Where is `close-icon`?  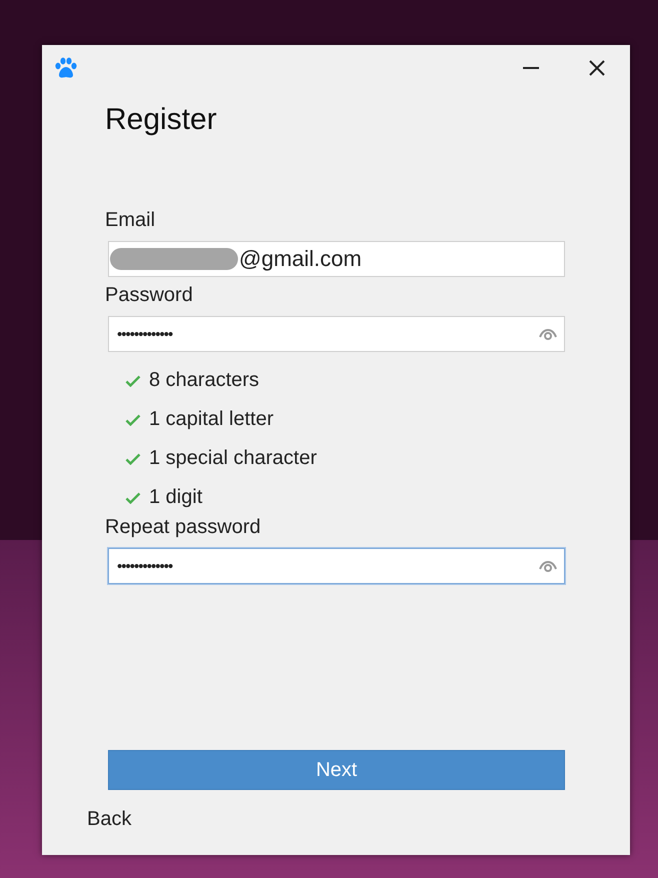
close-icon is located at coordinates (597, 68).